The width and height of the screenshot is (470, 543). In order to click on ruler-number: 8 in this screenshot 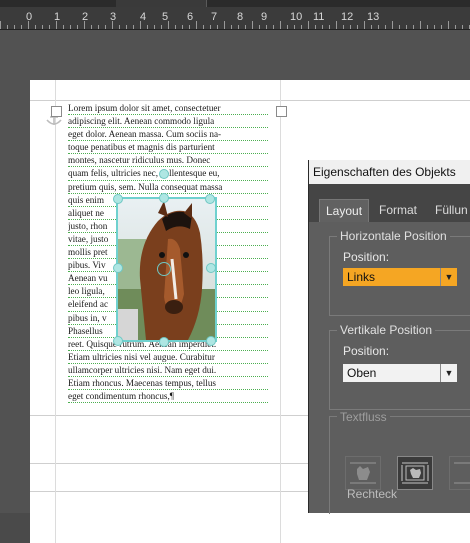, I will do `click(240, 17)`.